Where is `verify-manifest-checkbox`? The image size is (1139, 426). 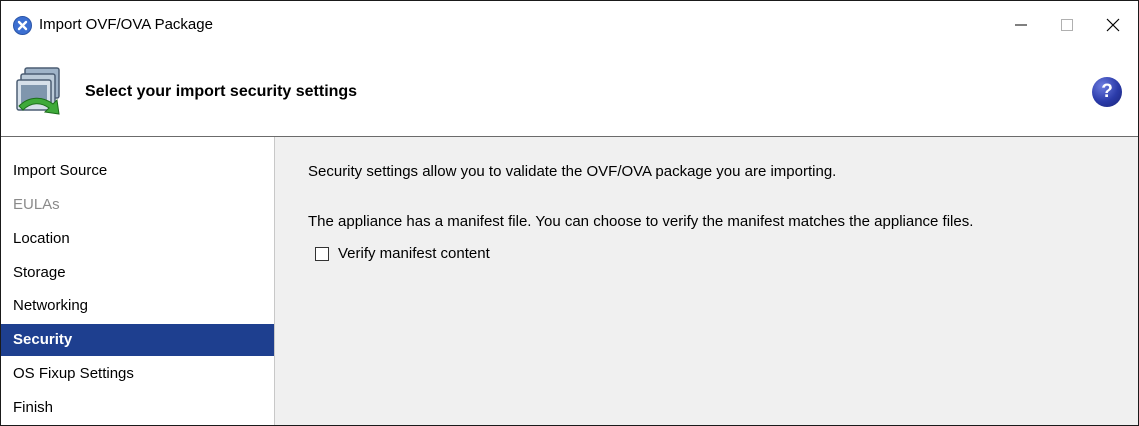
verify-manifest-checkbox is located at coordinates (322, 253).